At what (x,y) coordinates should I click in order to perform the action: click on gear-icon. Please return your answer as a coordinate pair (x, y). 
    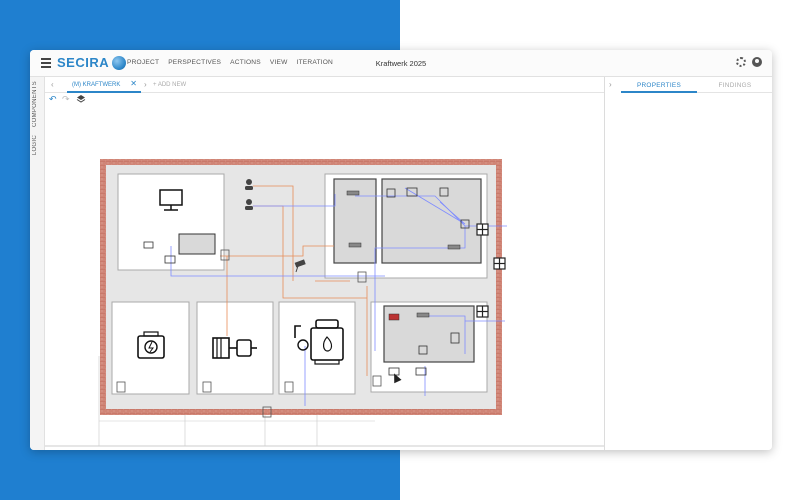
    Looking at the image, I should click on (741, 62).